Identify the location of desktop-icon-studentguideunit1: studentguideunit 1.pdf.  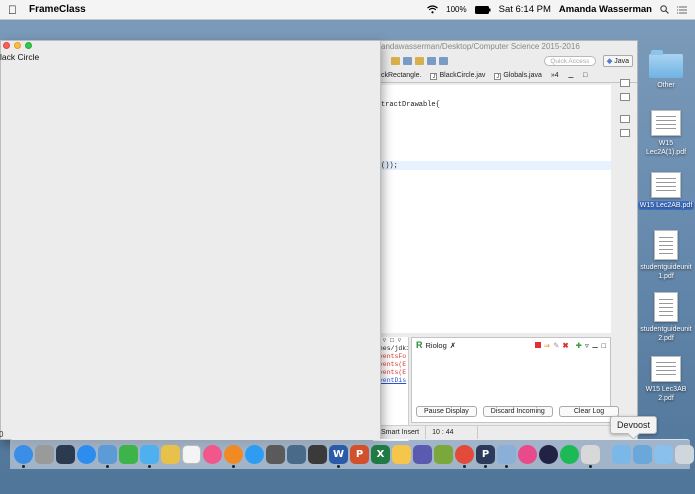
(665, 255).